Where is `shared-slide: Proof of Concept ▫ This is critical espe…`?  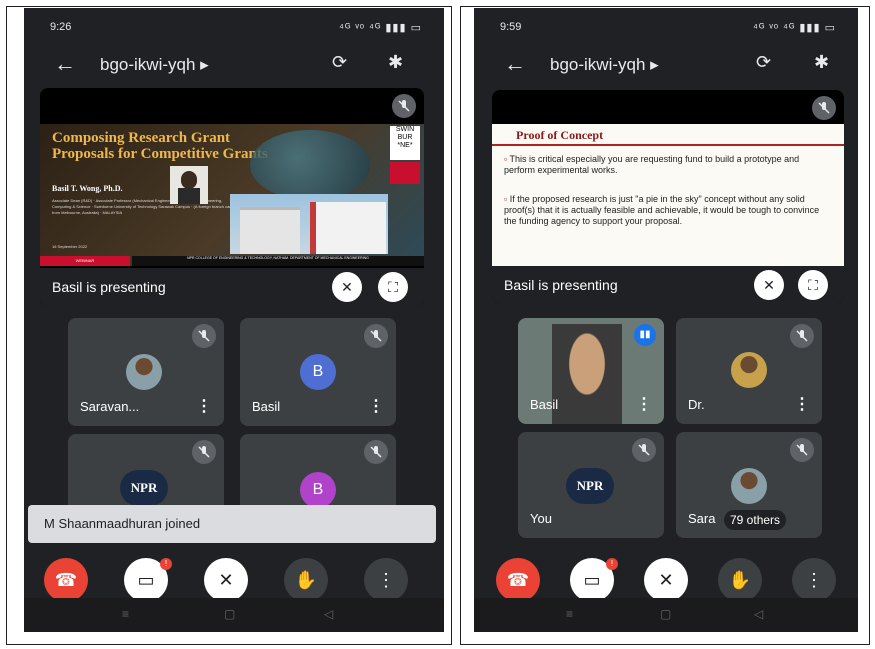
shared-slide: Proof of Concept ▫ This is critical espe… is located at coordinates (668, 196).